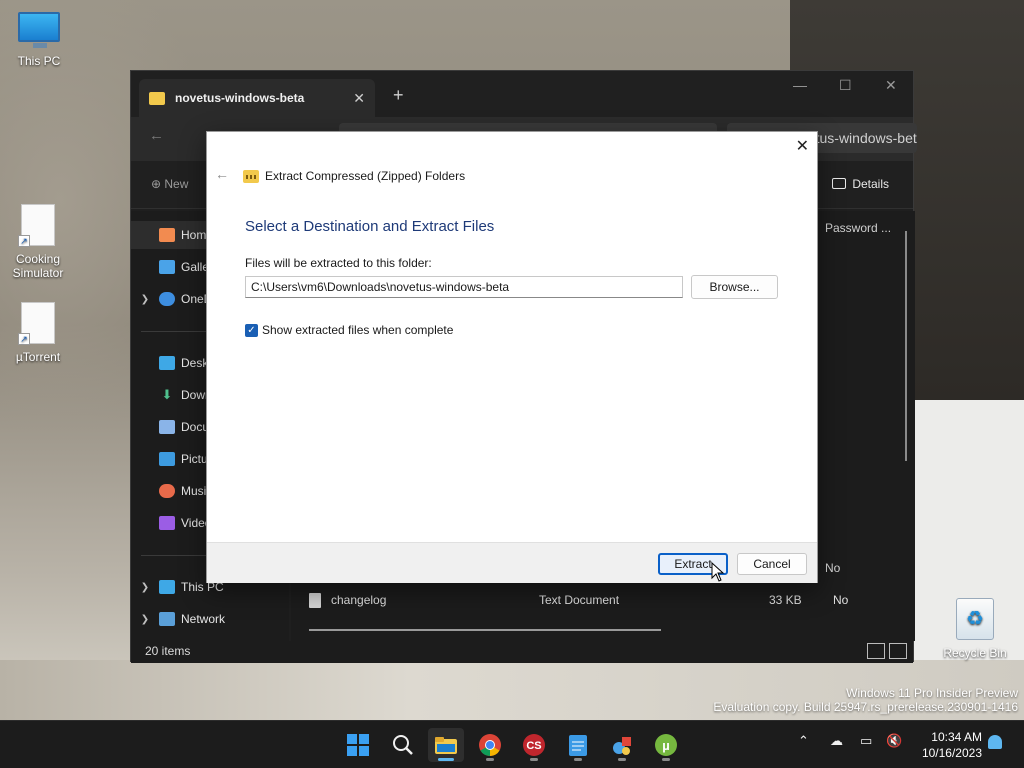 This screenshot has width=1024, height=768. I want to click on network-icon, so click(167, 619).